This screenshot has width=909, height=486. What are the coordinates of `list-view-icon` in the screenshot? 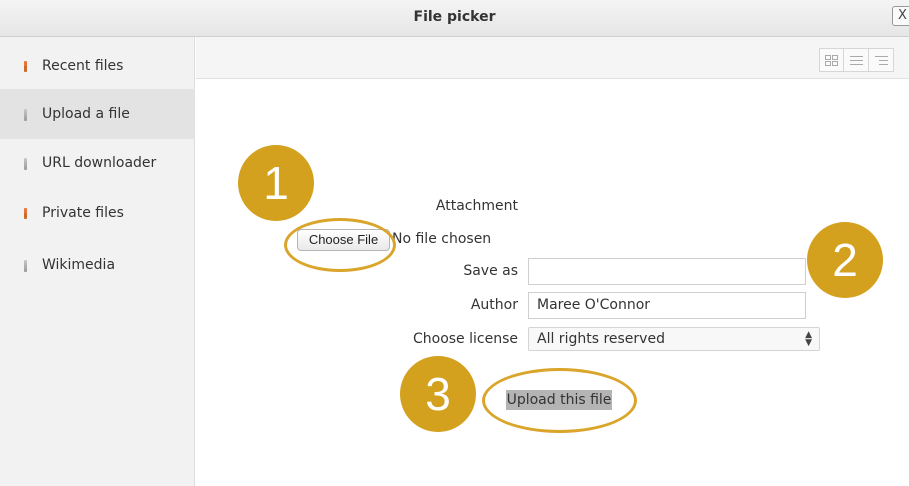 It's located at (856, 60).